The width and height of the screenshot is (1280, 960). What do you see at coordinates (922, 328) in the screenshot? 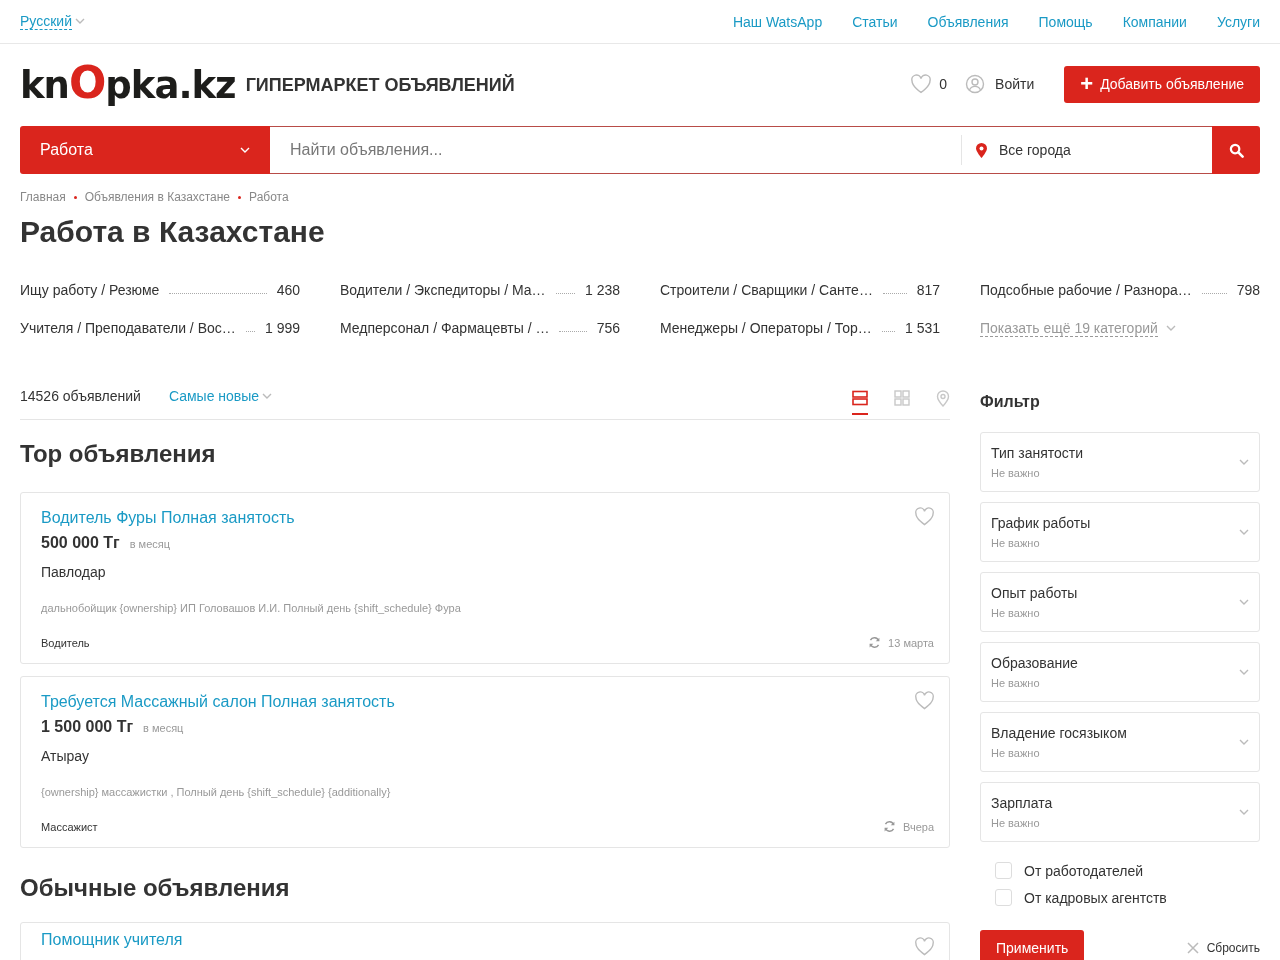
I see `category-count: 1 531` at bounding box center [922, 328].